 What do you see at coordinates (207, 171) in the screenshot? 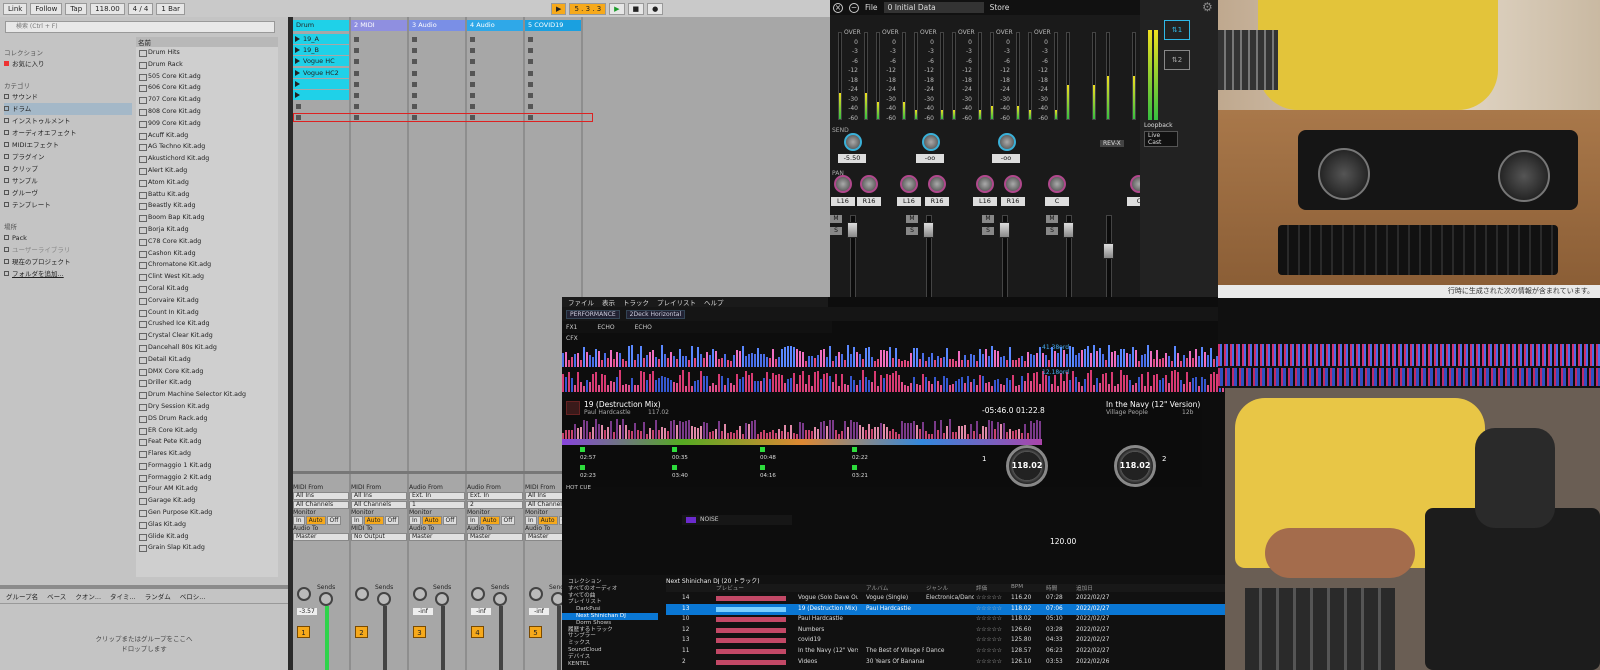
I see `file-item: Alert Kit.adg` at bounding box center [207, 171].